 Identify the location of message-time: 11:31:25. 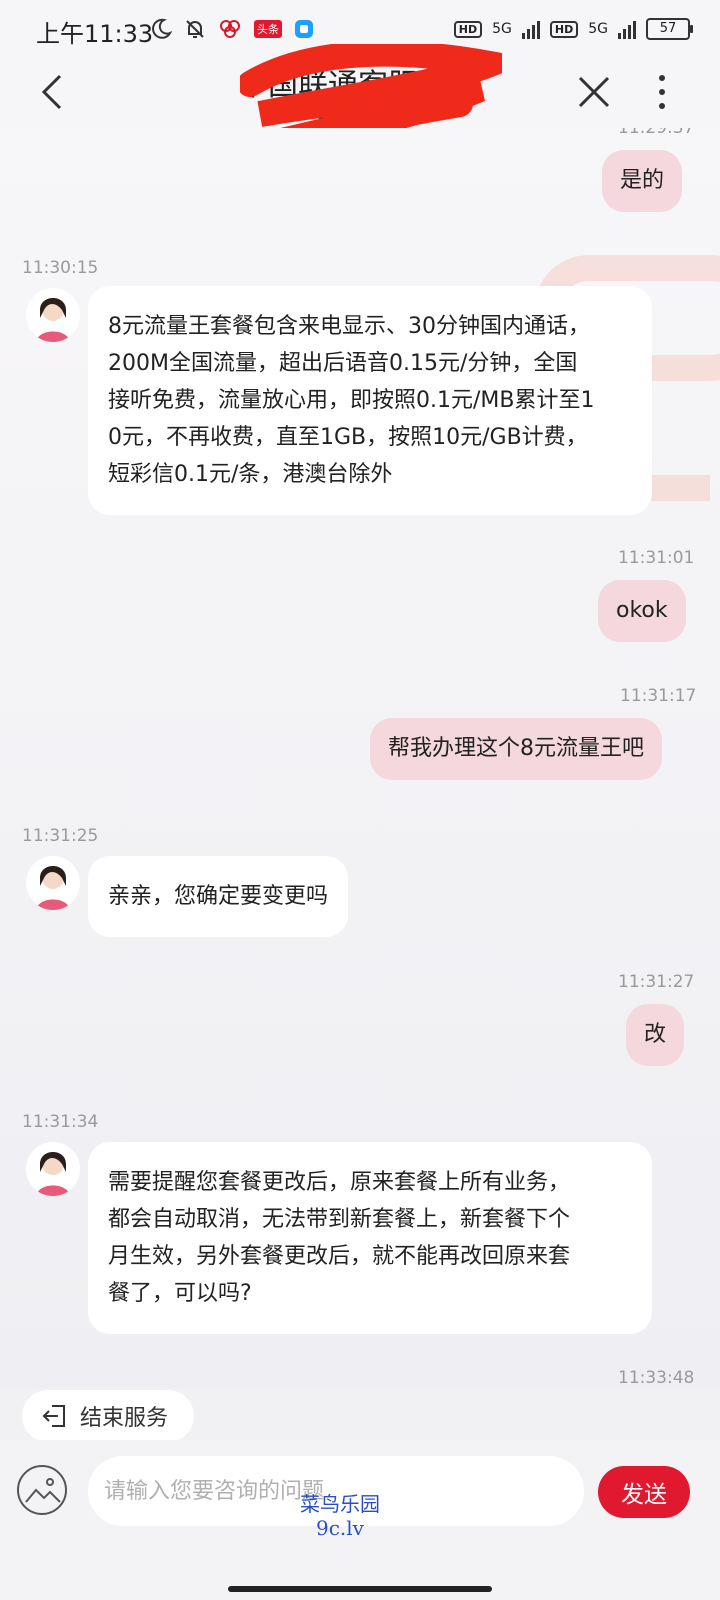
(60, 836).